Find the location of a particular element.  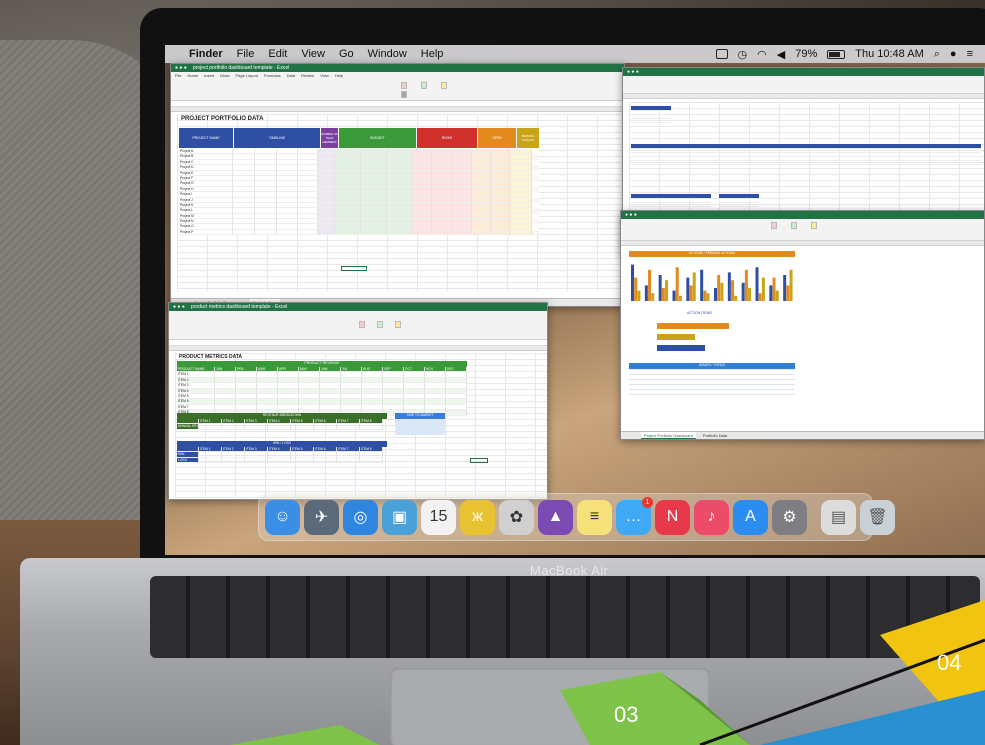

item-row: ANNUAL REV is located at coordinates (282, 427).